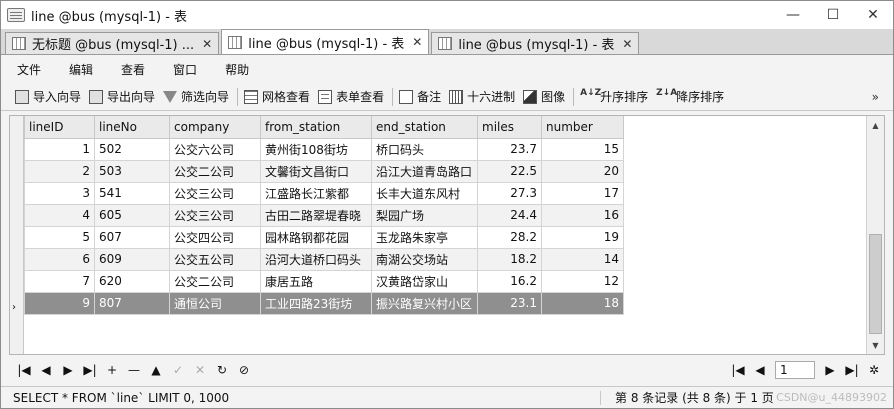 This screenshot has width=894, height=409. What do you see at coordinates (833, 15) in the screenshot?
I see `maximize-button: ☐` at bounding box center [833, 15].